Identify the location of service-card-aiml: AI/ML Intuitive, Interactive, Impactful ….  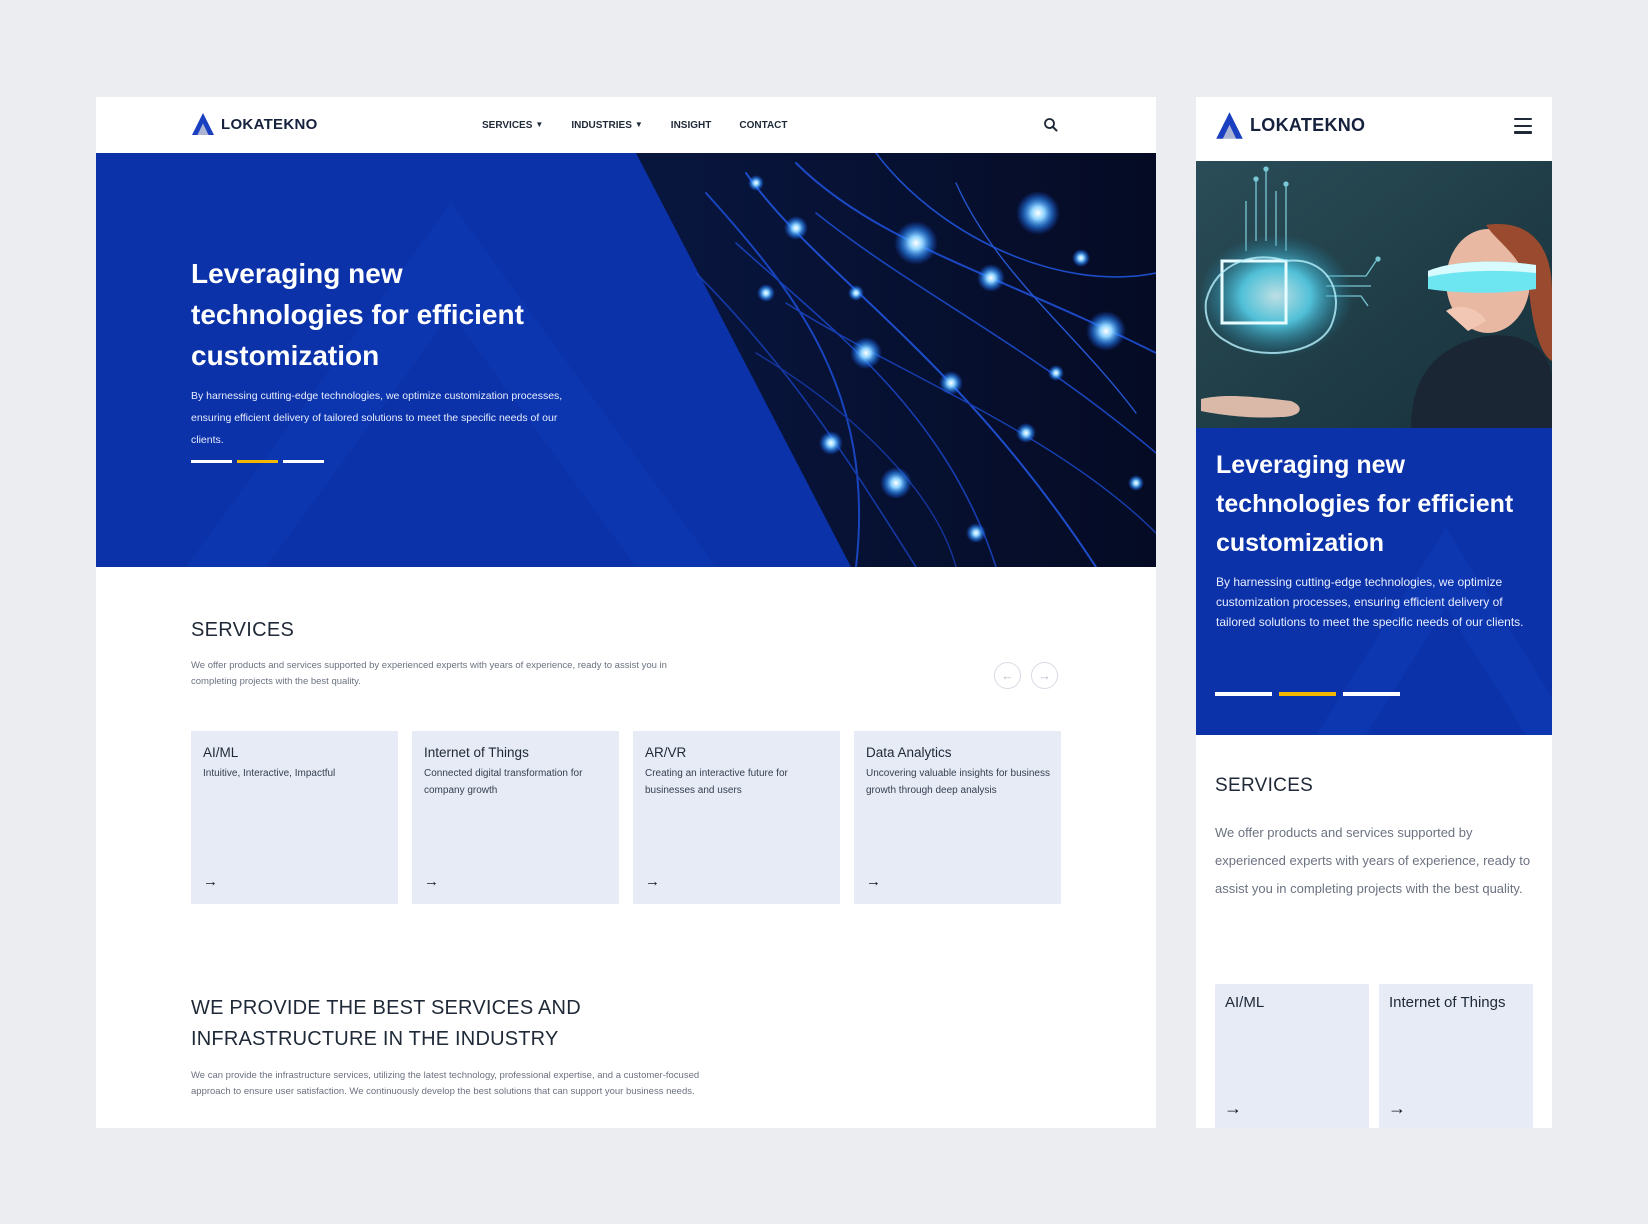
(294, 817).